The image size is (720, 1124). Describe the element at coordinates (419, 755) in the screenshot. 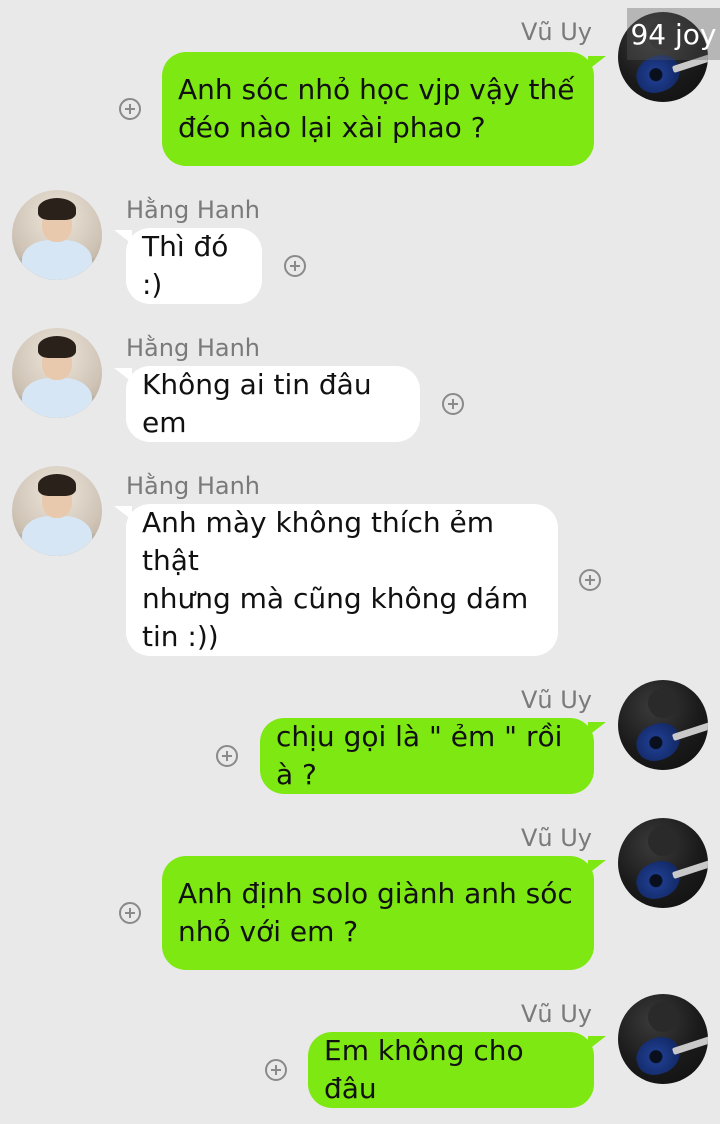

I see `message-text: chịu gọi là " ẻm " rồi à ?` at that location.